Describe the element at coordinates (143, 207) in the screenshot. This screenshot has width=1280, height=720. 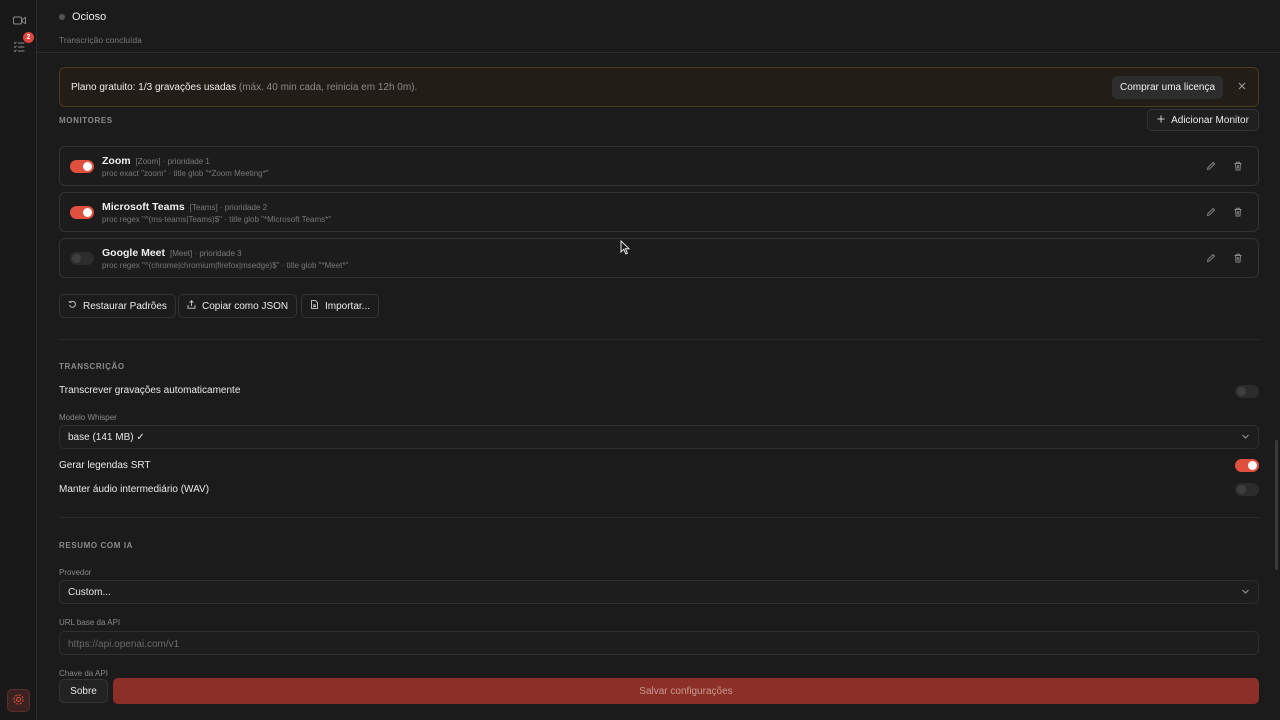
I see `monitor-name-text: Microsoft Teams` at that location.